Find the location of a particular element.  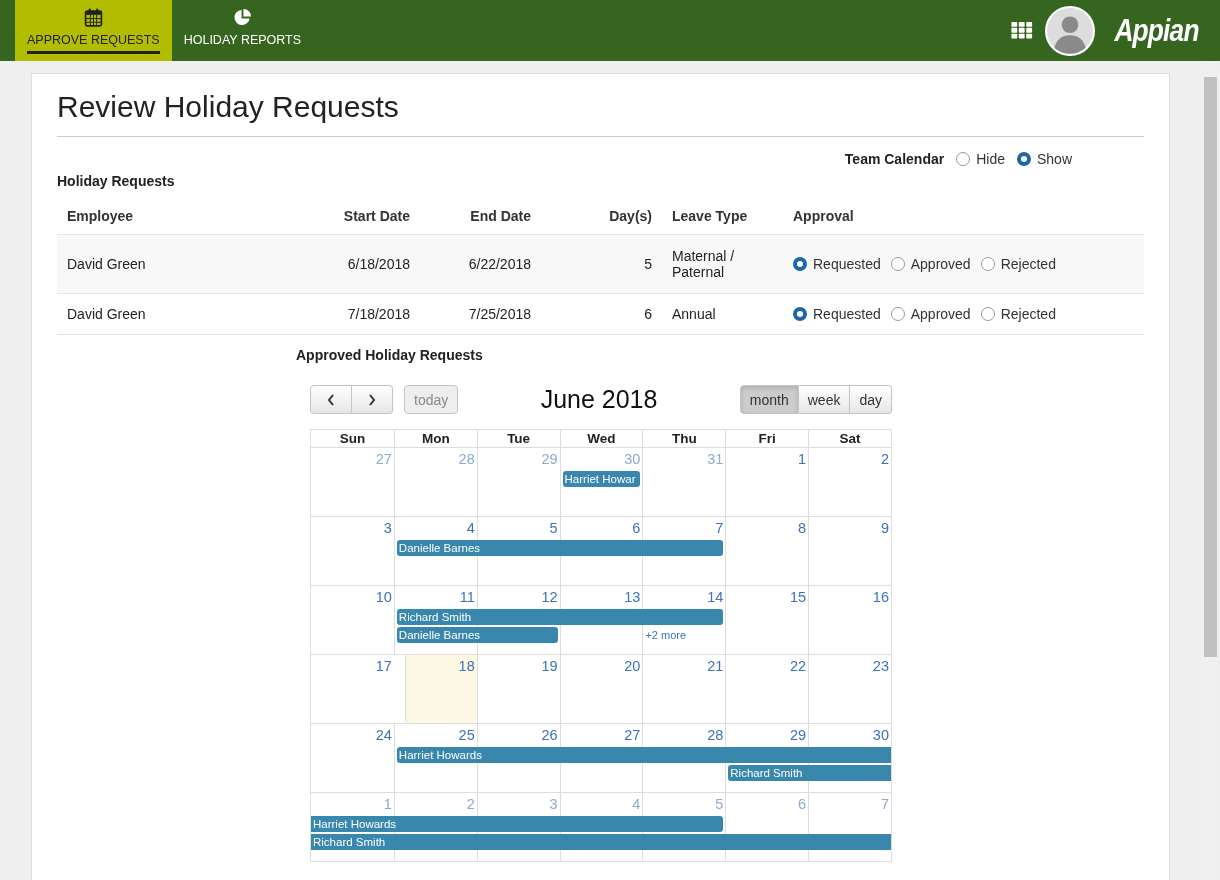

next-button is located at coordinates (372, 399).